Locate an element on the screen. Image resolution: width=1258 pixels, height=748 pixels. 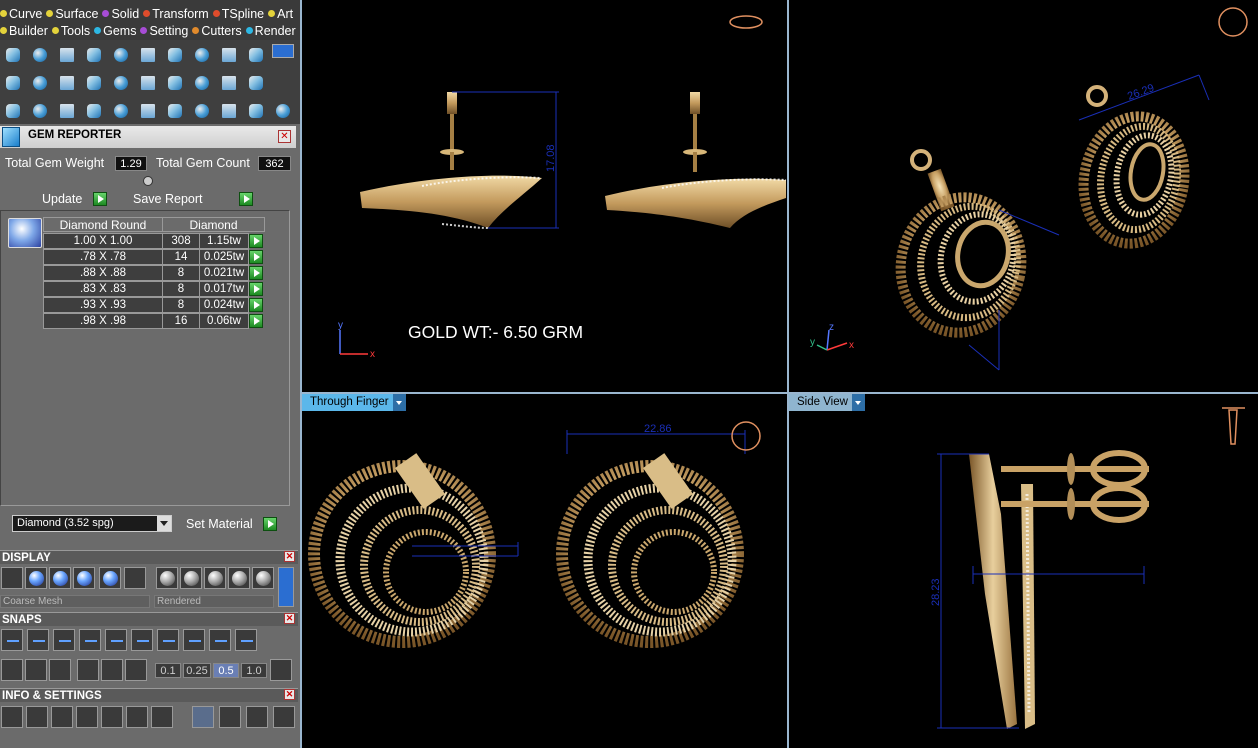
menu-surface: Surface is located at coordinates (72, 14).